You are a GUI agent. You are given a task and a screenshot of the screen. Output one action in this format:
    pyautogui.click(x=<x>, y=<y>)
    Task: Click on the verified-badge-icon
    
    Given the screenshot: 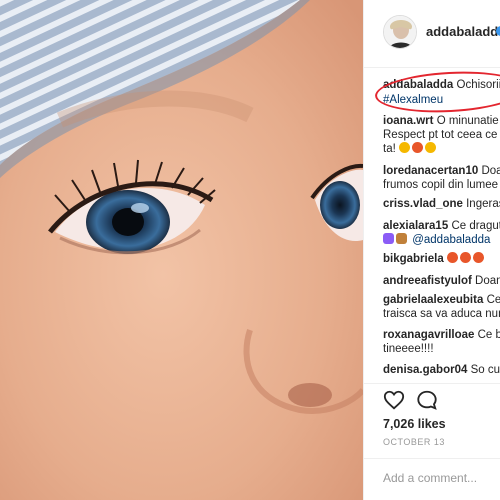 What is the action you would take?
    pyautogui.click(x=498, y=31)
    